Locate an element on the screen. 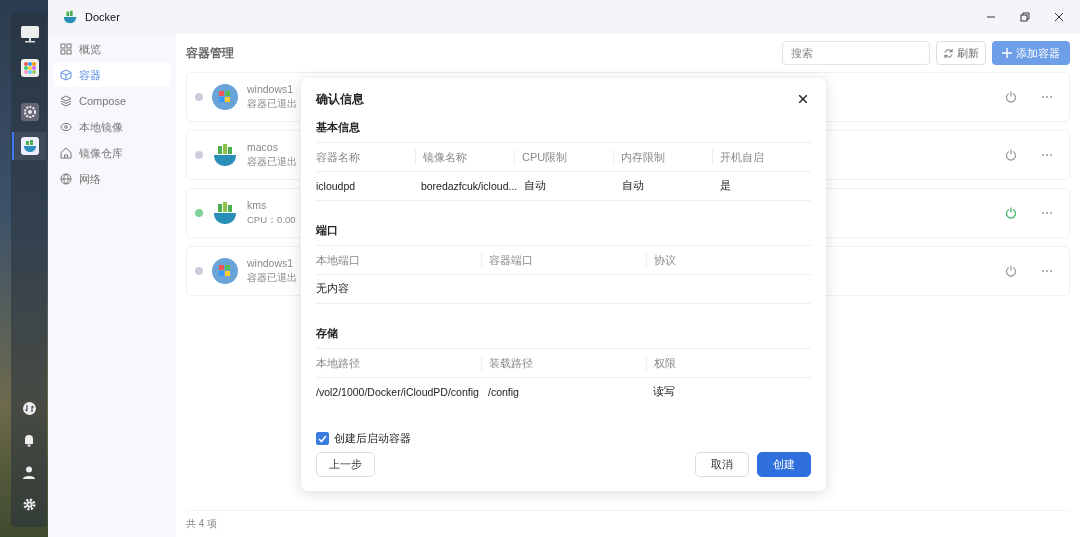  column-header: 协议 is located at coordinates (728, 260).